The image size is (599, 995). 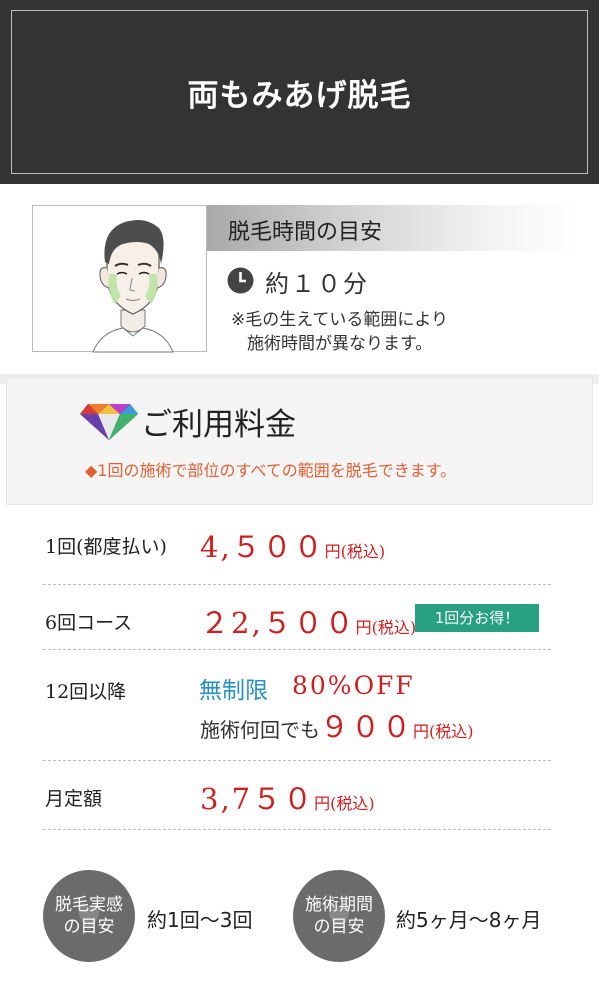 I want to click on stat-circle-line1: 脱毛実感, so click(x=89, y=905).